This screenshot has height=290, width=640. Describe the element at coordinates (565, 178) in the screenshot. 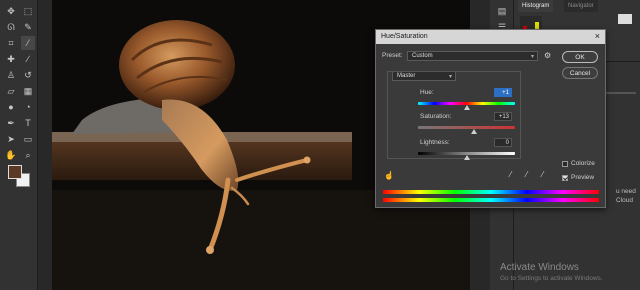

I see `preview-checkbox` at that location.